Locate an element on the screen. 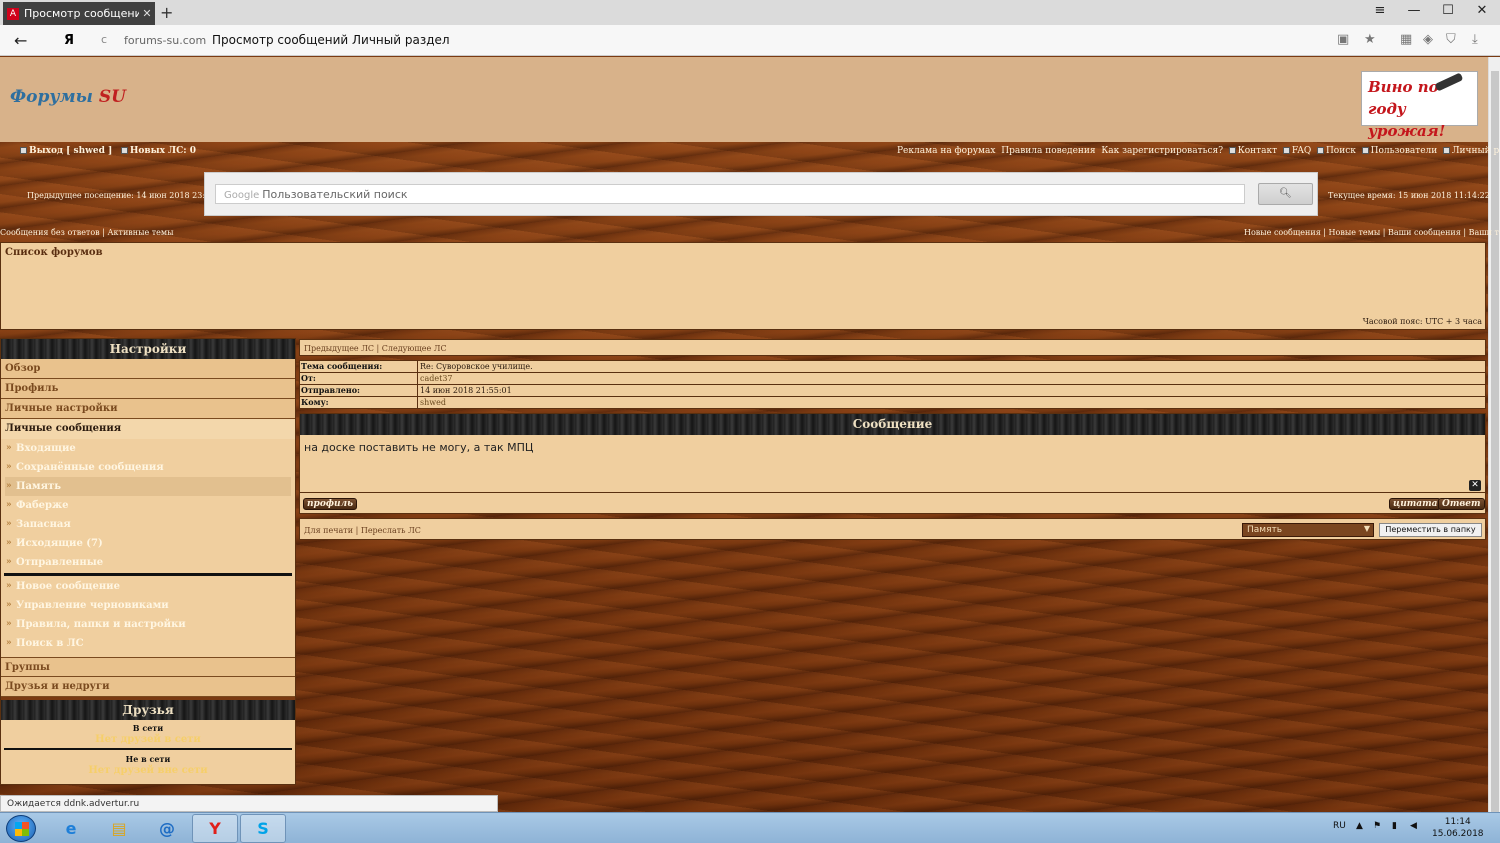 Image resolution: width=1500 pixels, height=843 pixels. close-window-icon: ✕ is located at coordinates (1482, 10).